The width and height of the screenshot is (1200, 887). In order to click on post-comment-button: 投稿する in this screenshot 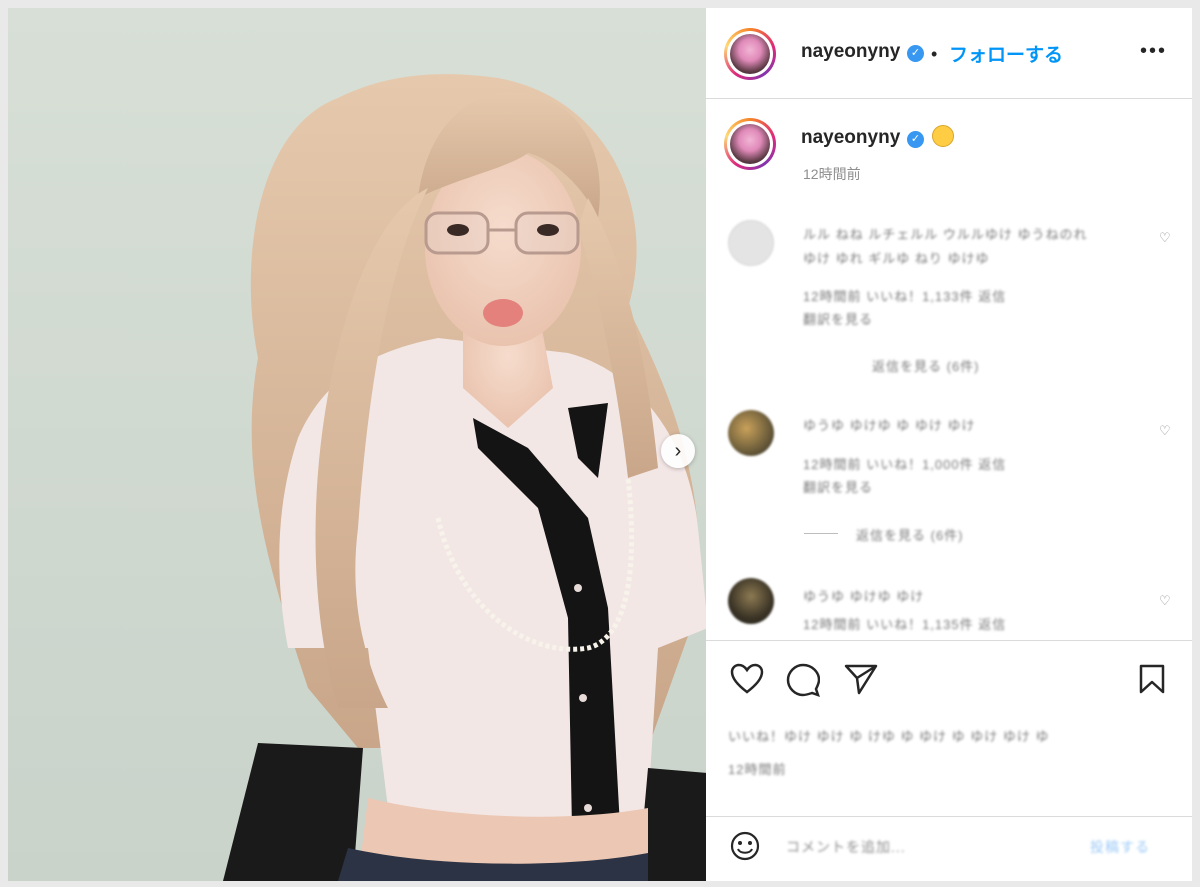, I will do `click(1120, 847)`.